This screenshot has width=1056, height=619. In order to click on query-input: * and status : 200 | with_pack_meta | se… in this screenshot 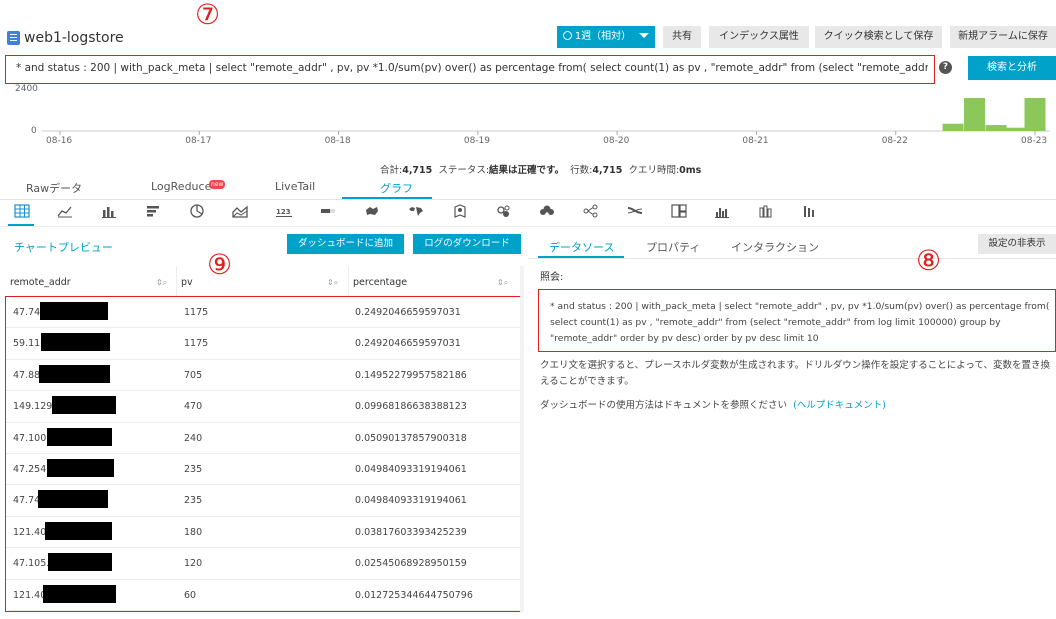, I will do `click(470, 69)`.